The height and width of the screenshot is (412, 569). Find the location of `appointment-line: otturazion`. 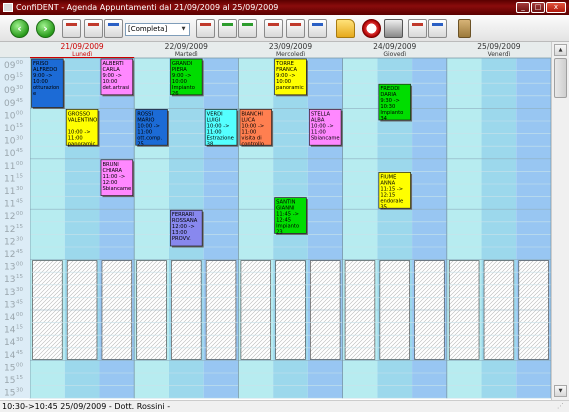

appointment-line: otturazion is located at coordinates (46, 88).